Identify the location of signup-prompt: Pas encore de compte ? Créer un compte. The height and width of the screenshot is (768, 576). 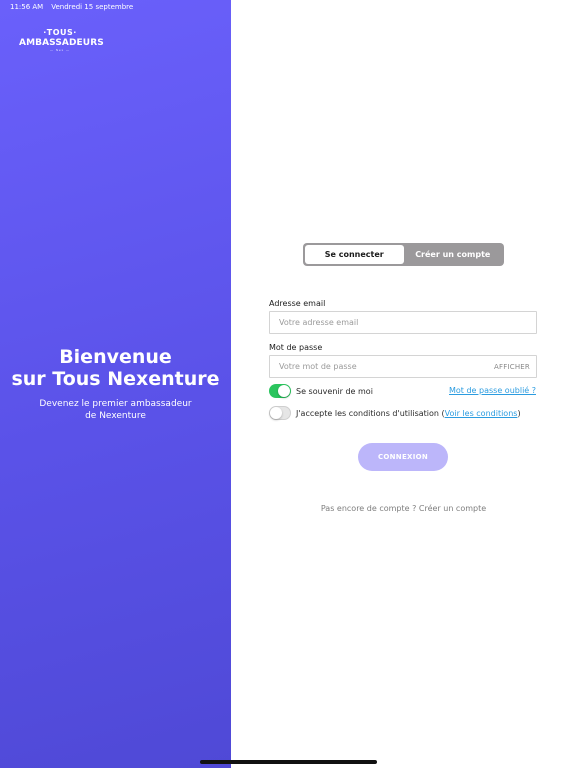
(403, 508).